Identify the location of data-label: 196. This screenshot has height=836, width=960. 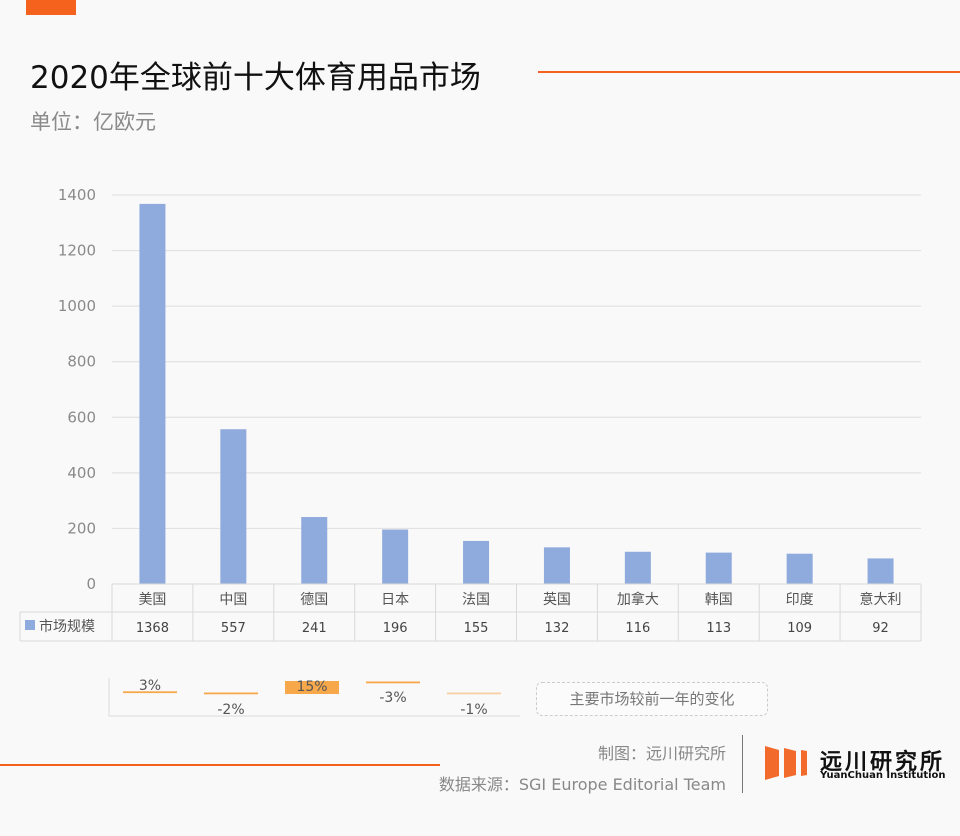
(395, 628).